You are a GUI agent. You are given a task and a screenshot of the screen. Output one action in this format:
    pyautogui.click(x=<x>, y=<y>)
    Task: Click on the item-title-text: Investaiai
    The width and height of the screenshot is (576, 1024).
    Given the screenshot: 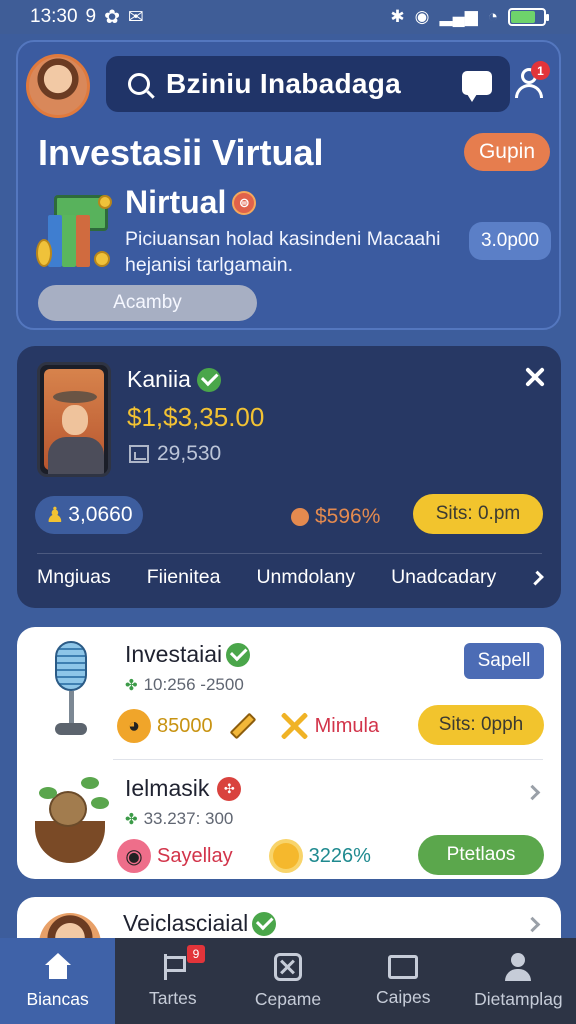 What is the action you would take?
    pyautogui.click(x=174, y=654)
    